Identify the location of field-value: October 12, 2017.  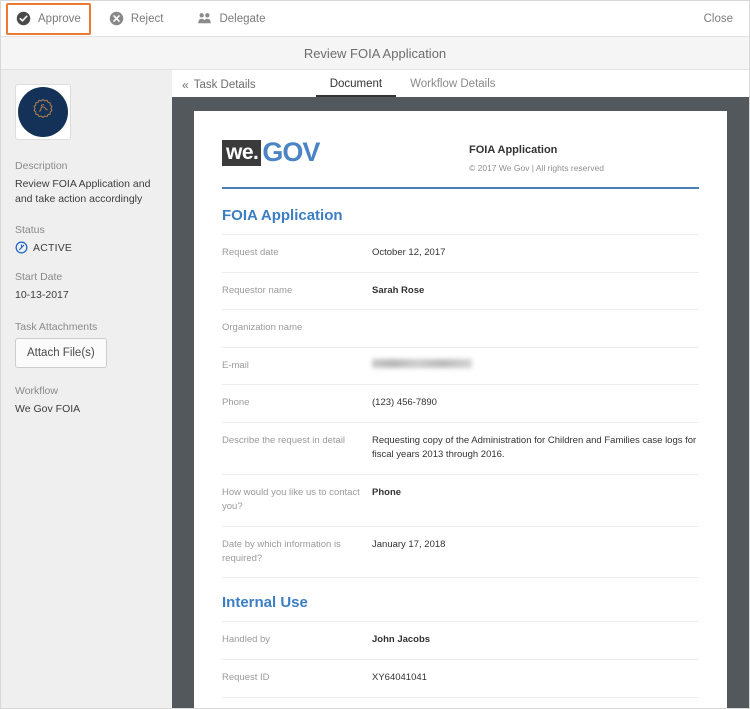
(409, 252).